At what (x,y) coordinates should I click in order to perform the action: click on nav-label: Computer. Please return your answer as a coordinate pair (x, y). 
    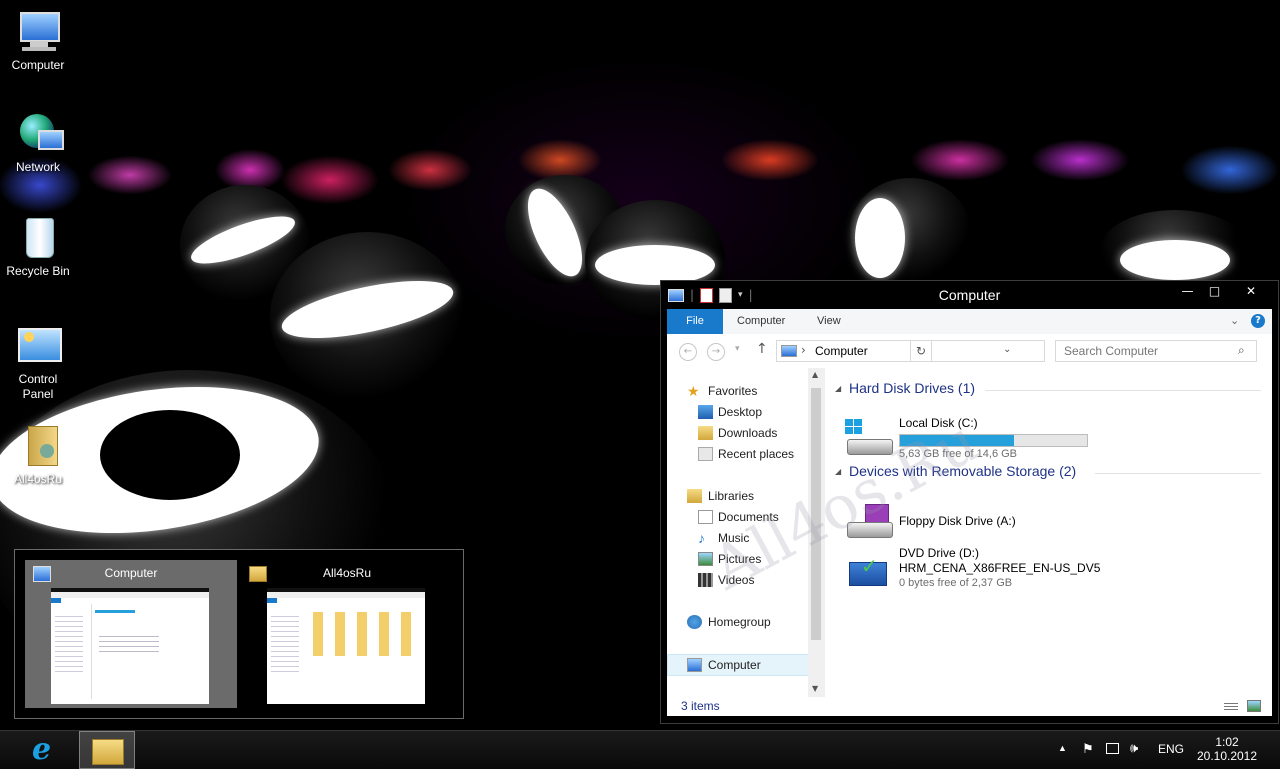
    Looking at the image, I should click on (734, 665).